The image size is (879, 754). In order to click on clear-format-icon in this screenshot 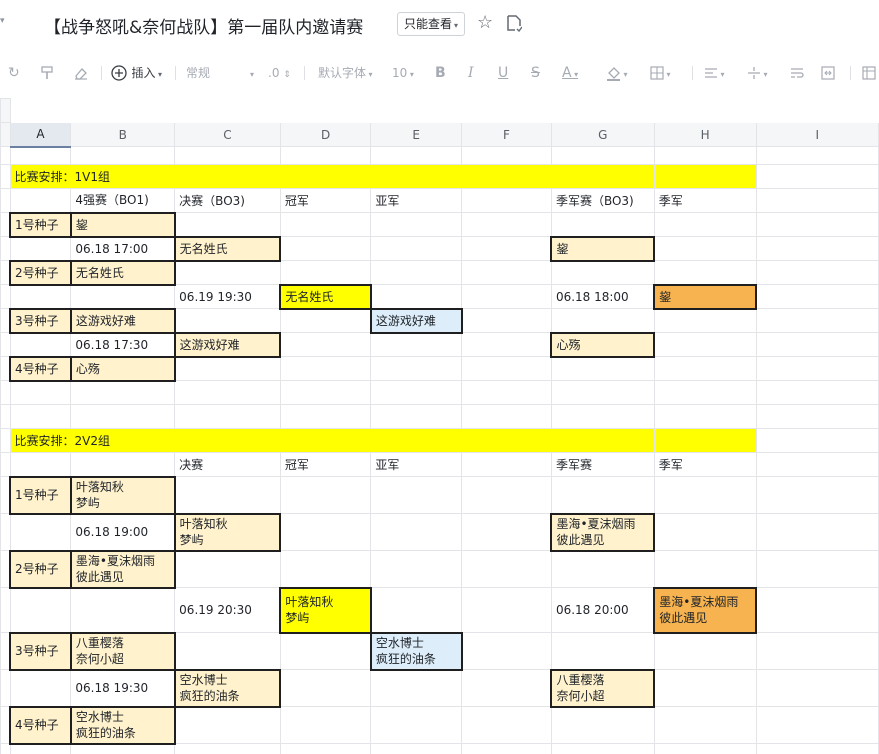, I will do `click(81, 73)`.